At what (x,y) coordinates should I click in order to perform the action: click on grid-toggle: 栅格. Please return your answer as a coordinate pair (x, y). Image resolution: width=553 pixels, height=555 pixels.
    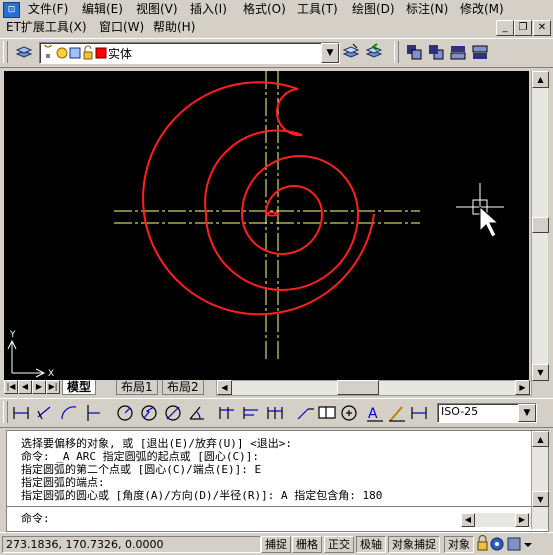
    Looking at the image, I should click on (307, 544).